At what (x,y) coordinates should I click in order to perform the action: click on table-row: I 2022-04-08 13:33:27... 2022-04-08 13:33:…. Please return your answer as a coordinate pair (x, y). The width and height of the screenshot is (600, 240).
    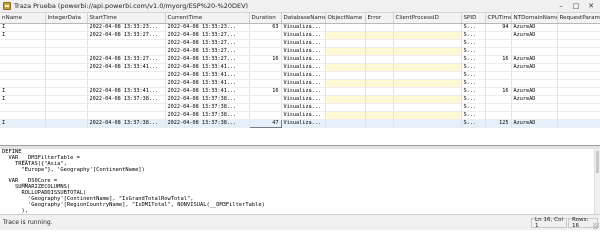
    Looking at the image, I should click on (300, 35).